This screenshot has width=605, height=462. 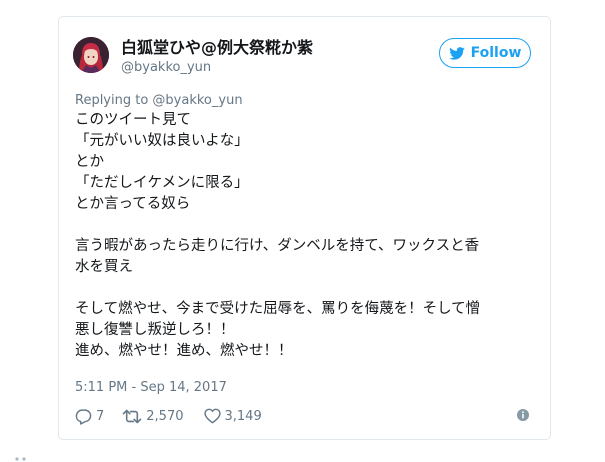 What do you see at coordinates (104, 267) in the screenshot?
I see `tweet-text-line: 水を買え` at bounding box center [104, 267].